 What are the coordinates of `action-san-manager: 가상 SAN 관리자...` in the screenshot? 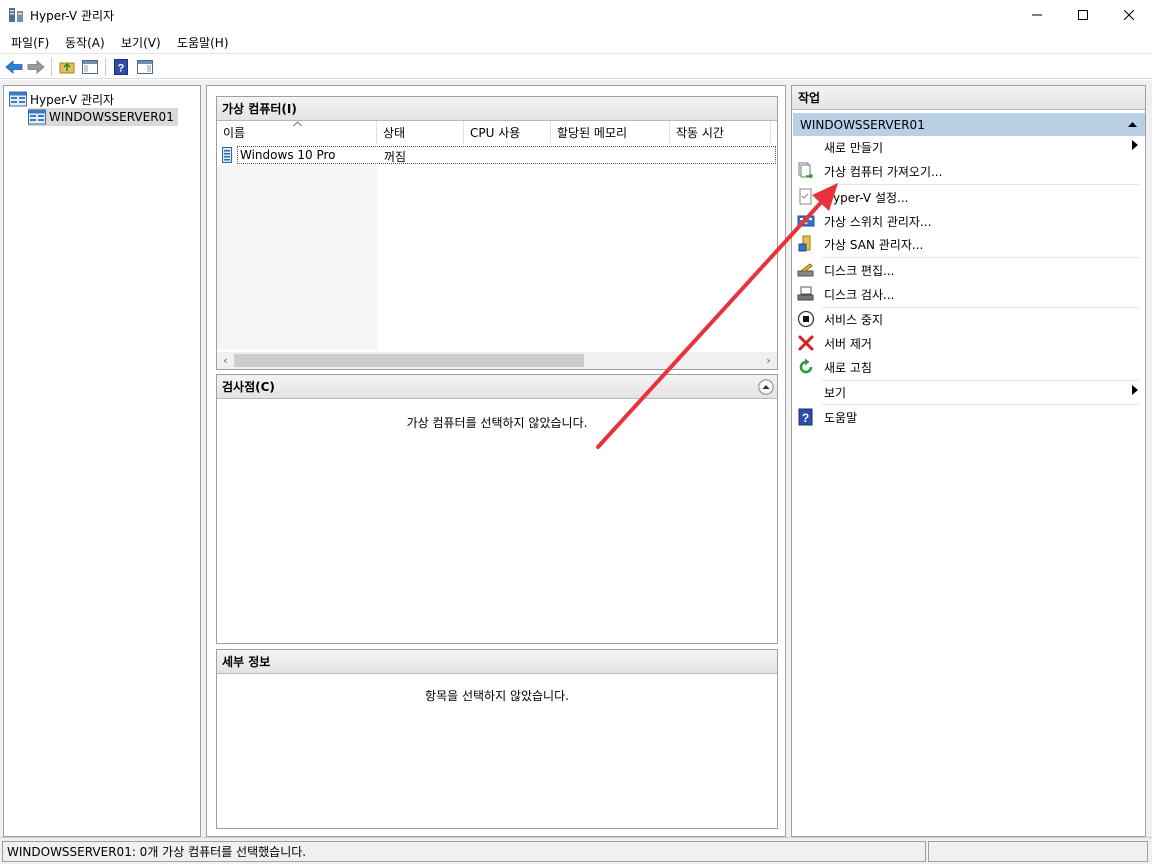 It's located at (968, 244).